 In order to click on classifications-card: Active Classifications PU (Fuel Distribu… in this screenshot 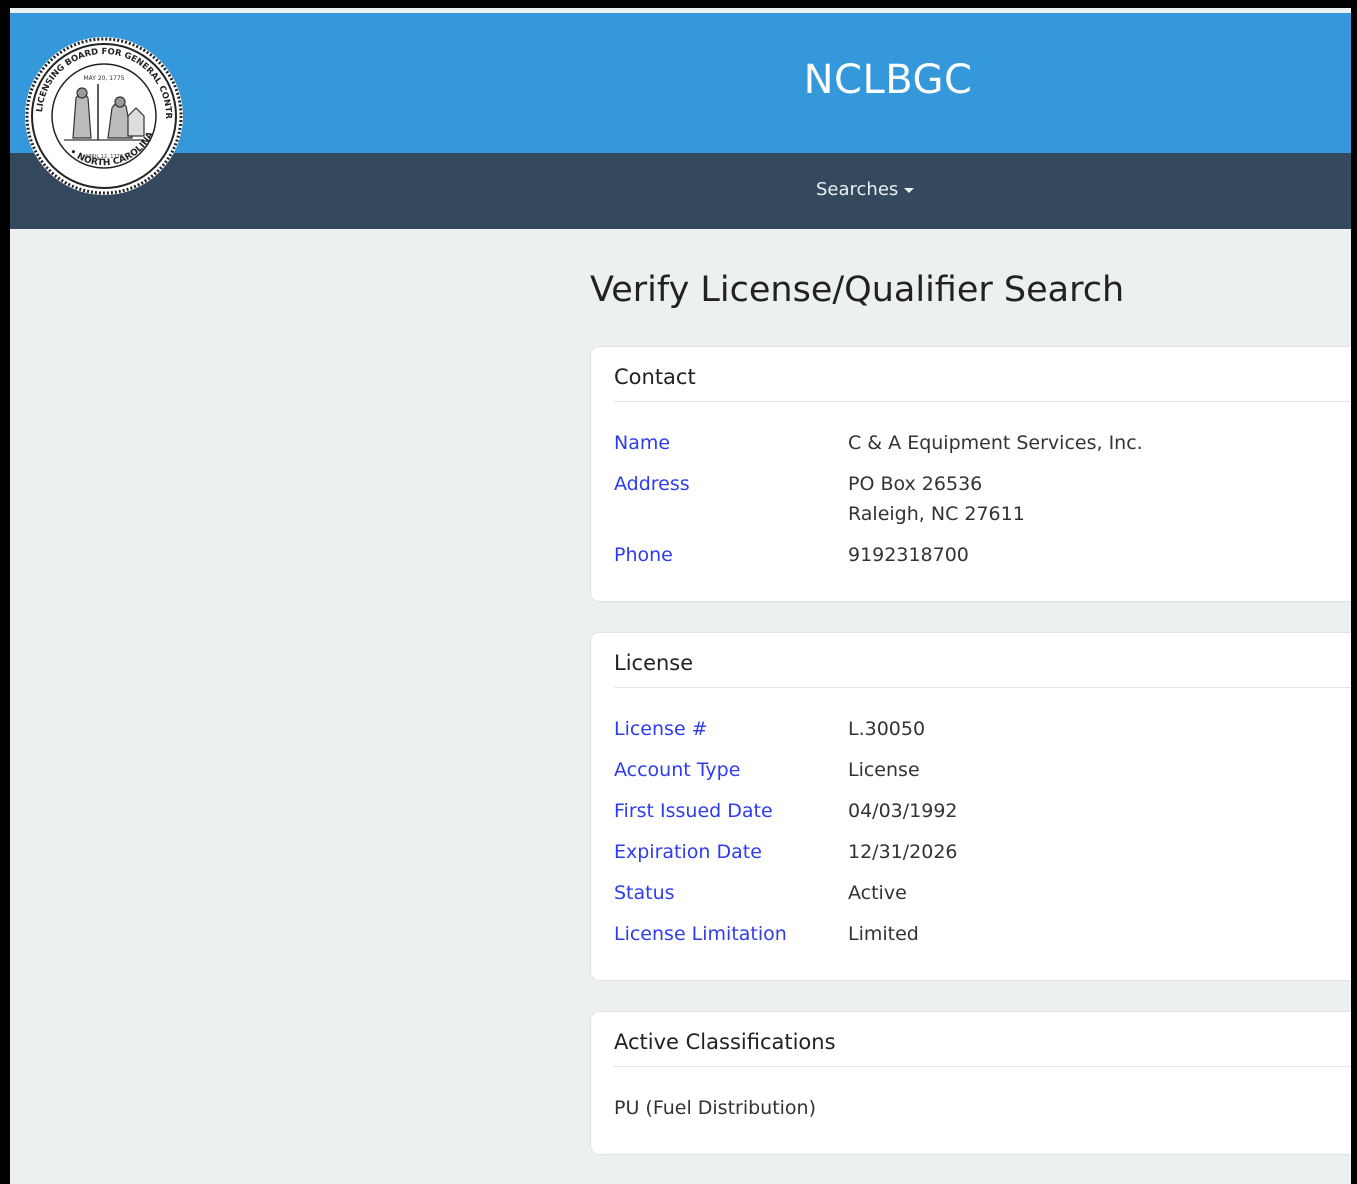, I will do `click(970, 1083)`.